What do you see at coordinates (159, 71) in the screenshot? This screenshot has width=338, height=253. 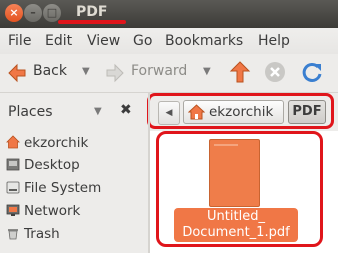 I see `forward-label: Forward` at bounding box center [159, 71].